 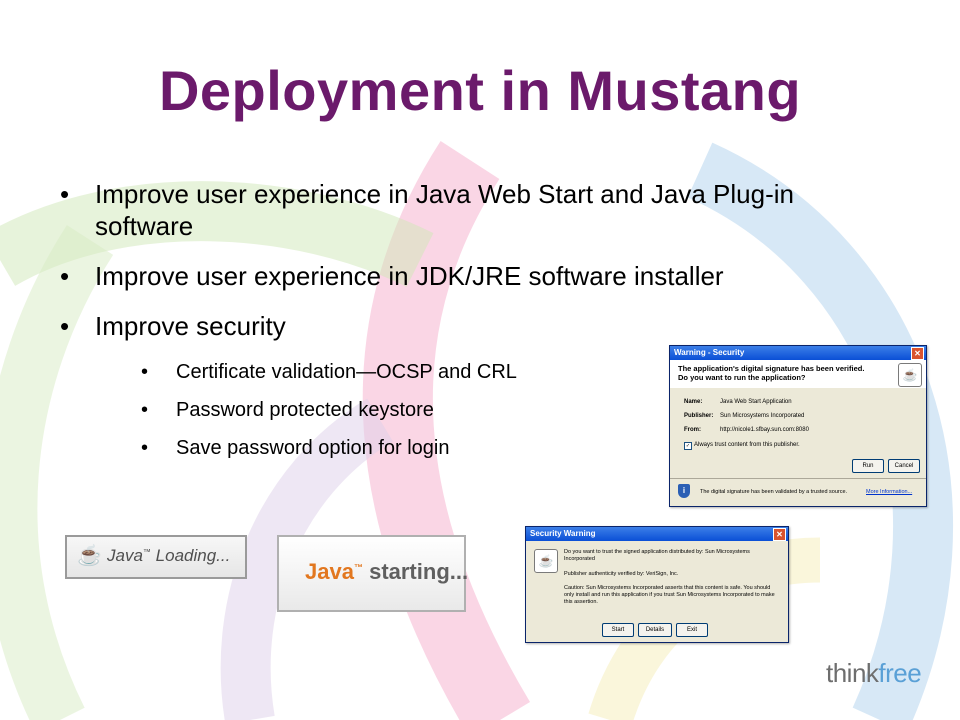 I want to click on security-heading-2: Do you want to run the application?, so click(x=742, y=377).